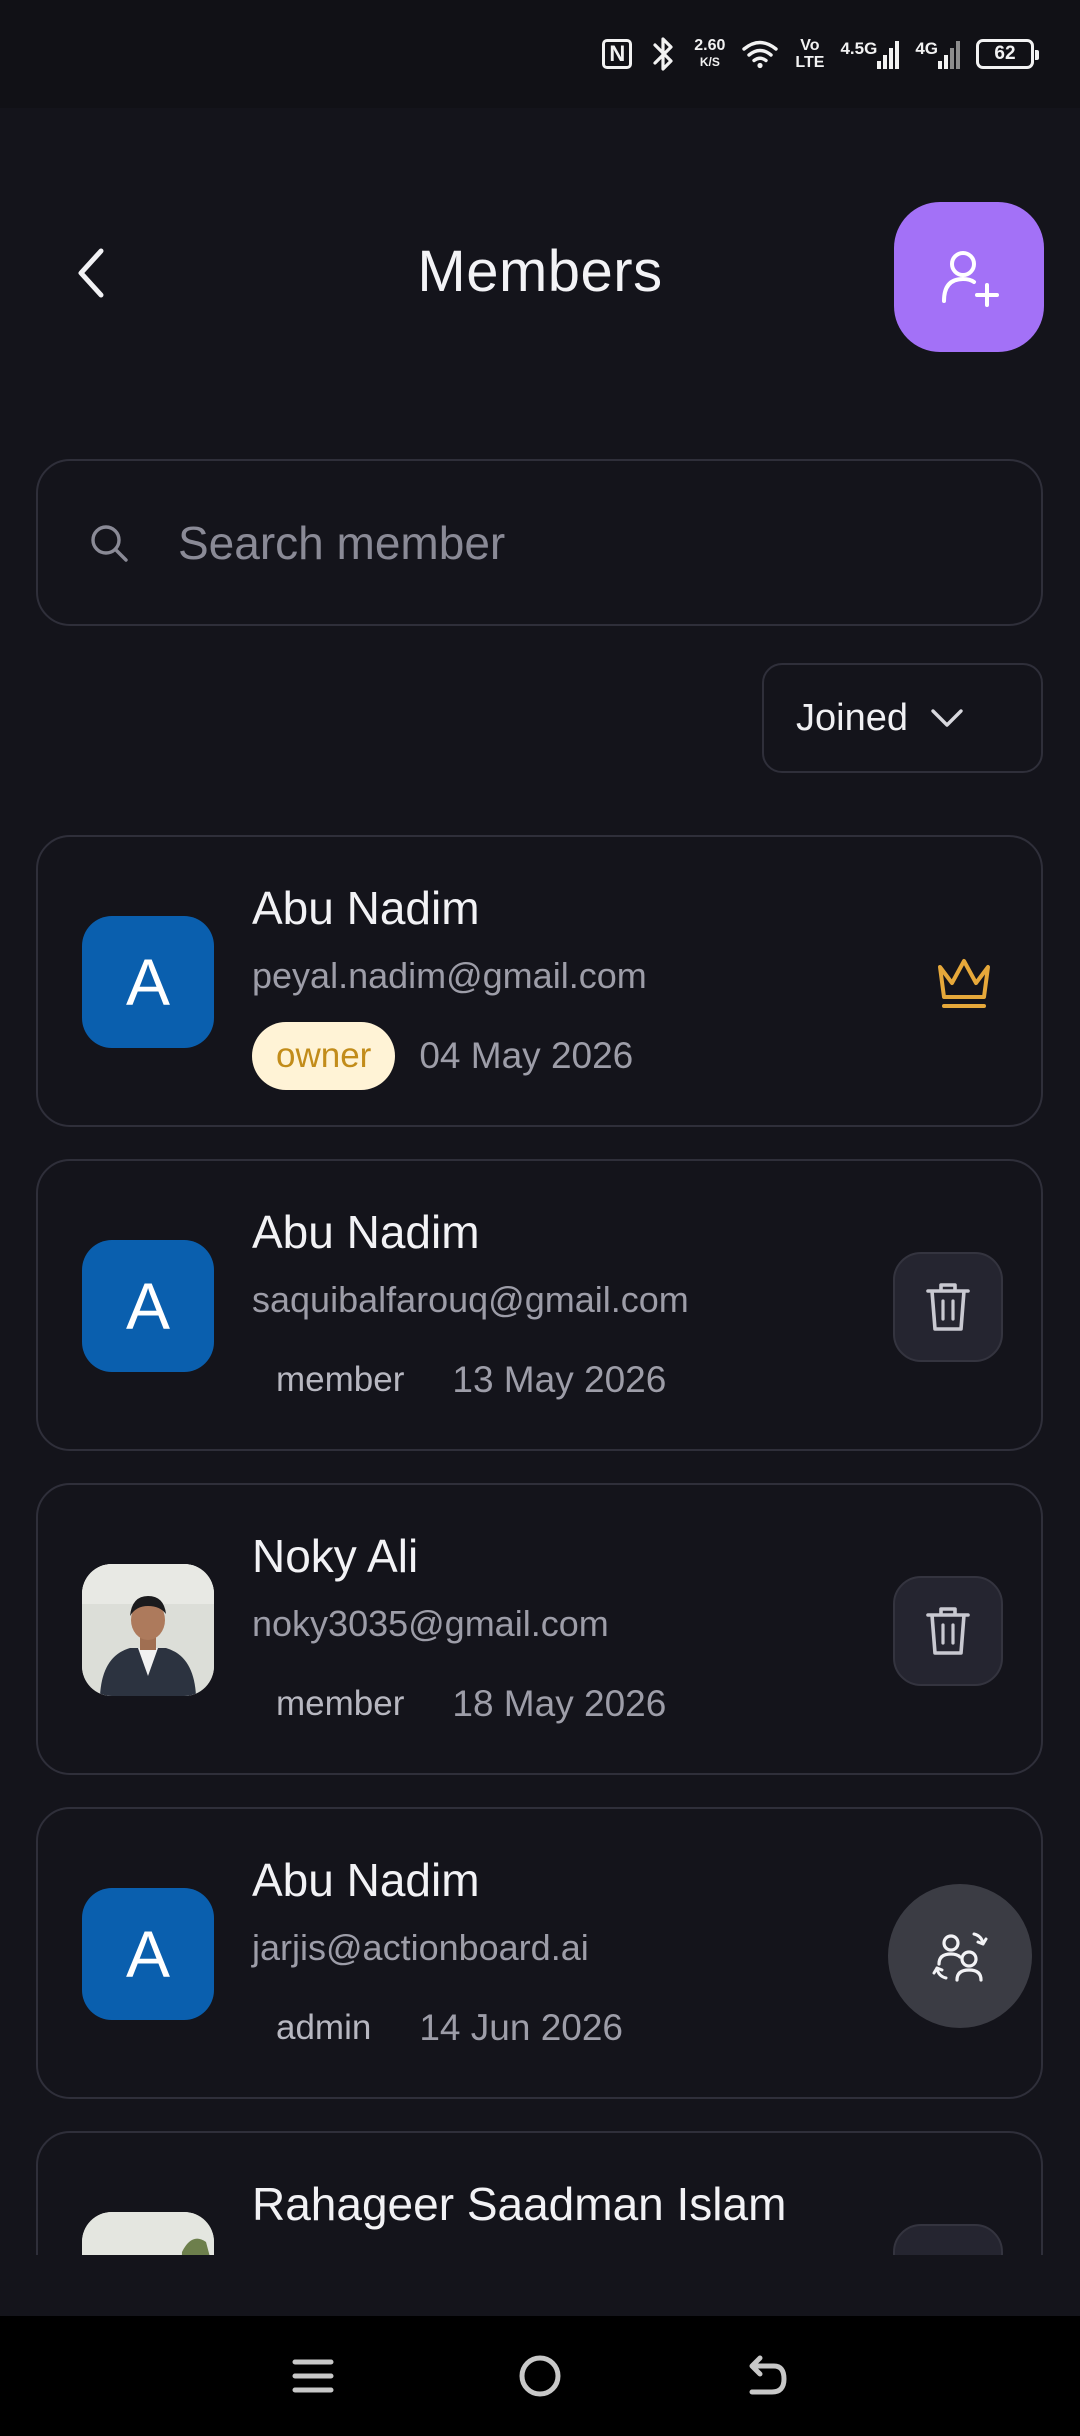  I want to click on home-circle-icon, so click(540, 2376).